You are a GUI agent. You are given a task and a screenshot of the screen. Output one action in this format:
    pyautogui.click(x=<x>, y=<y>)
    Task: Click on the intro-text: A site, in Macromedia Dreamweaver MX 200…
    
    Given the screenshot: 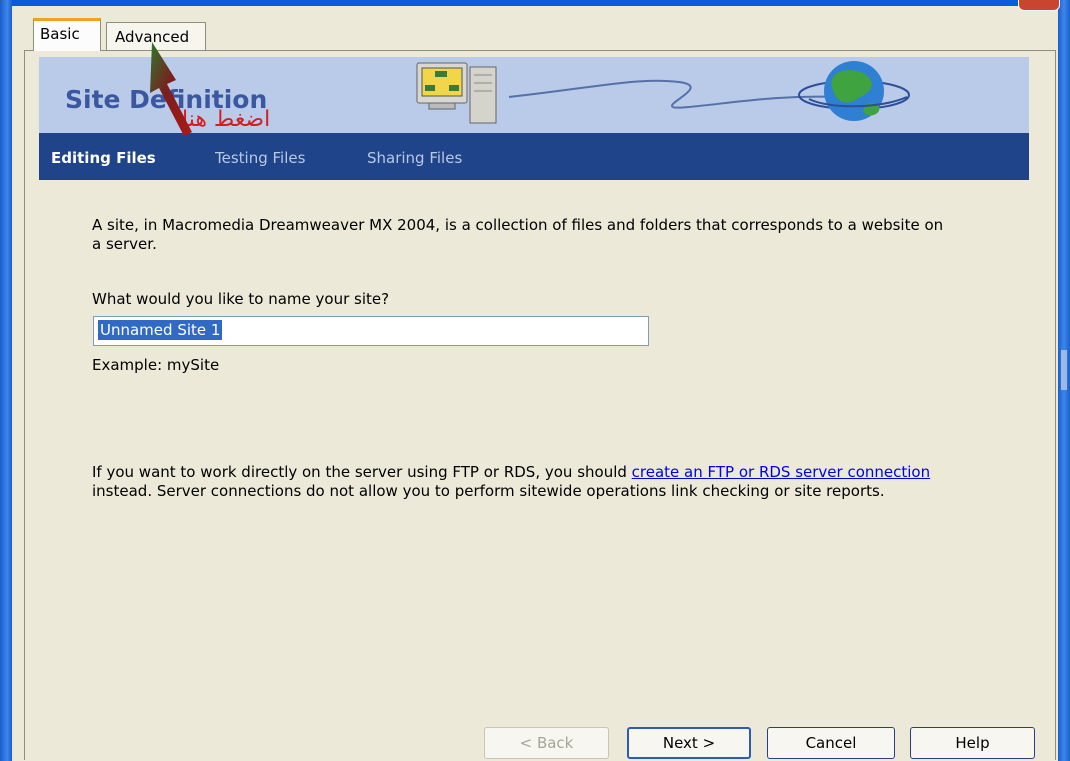 What is the action you would take?
    pyautogui.click(x=518, y=234)
    